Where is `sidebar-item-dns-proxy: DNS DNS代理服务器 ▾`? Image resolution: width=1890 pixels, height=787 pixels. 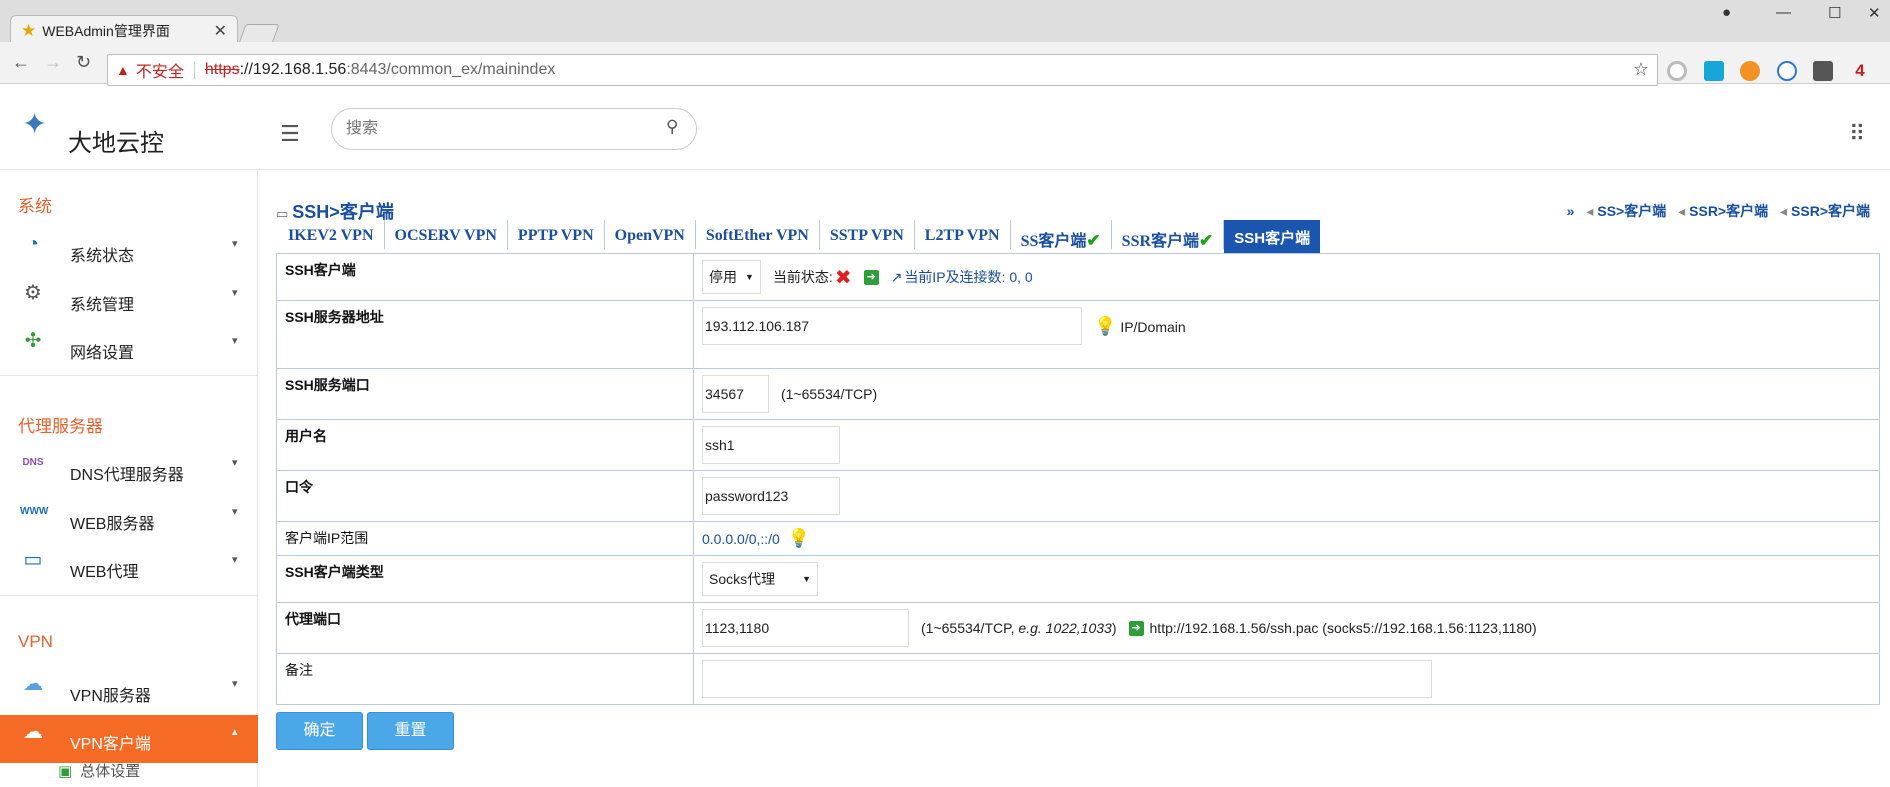
sidebar-item-dns-proxy: DNS DNS代理服务器 ▾ is located at coordinates (129, 467).